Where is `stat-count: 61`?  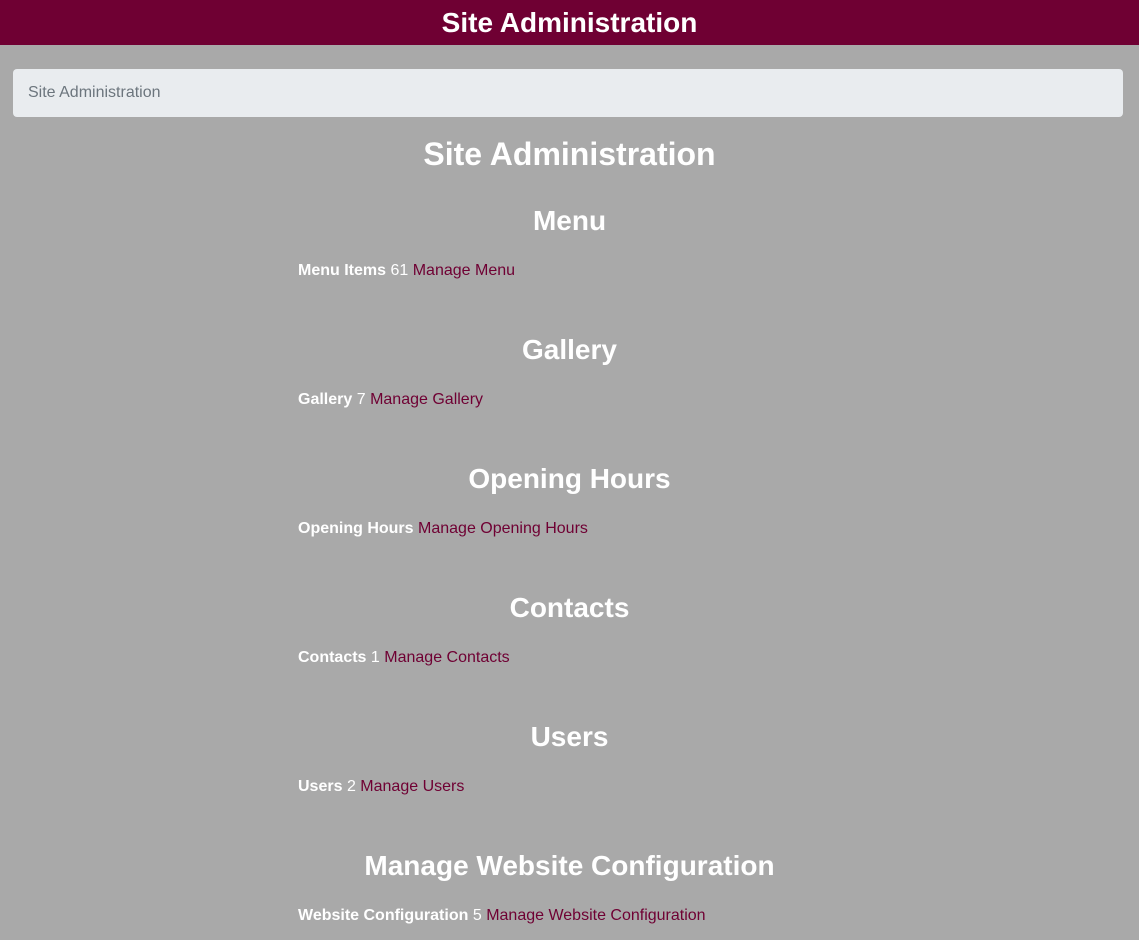
stat-count: 61 is located at coordinates (399, 270).